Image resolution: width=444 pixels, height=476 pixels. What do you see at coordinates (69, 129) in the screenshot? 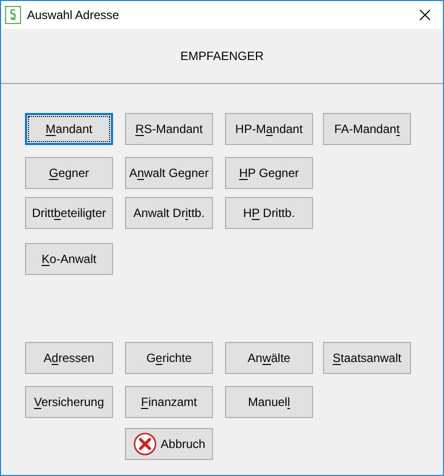
I see `address-button: Mandant` at bounding box center [69, 129].